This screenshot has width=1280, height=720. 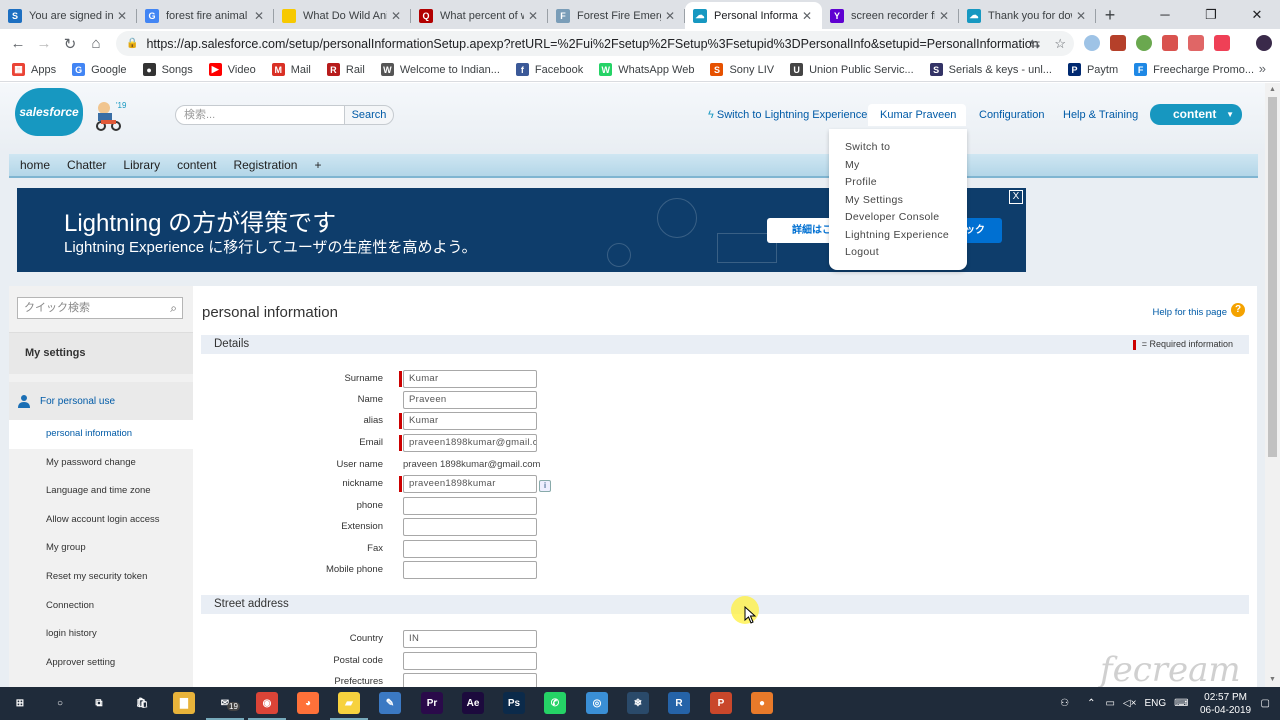 I want to click on chrome-icon: ◉, so click(x=267, y=703).